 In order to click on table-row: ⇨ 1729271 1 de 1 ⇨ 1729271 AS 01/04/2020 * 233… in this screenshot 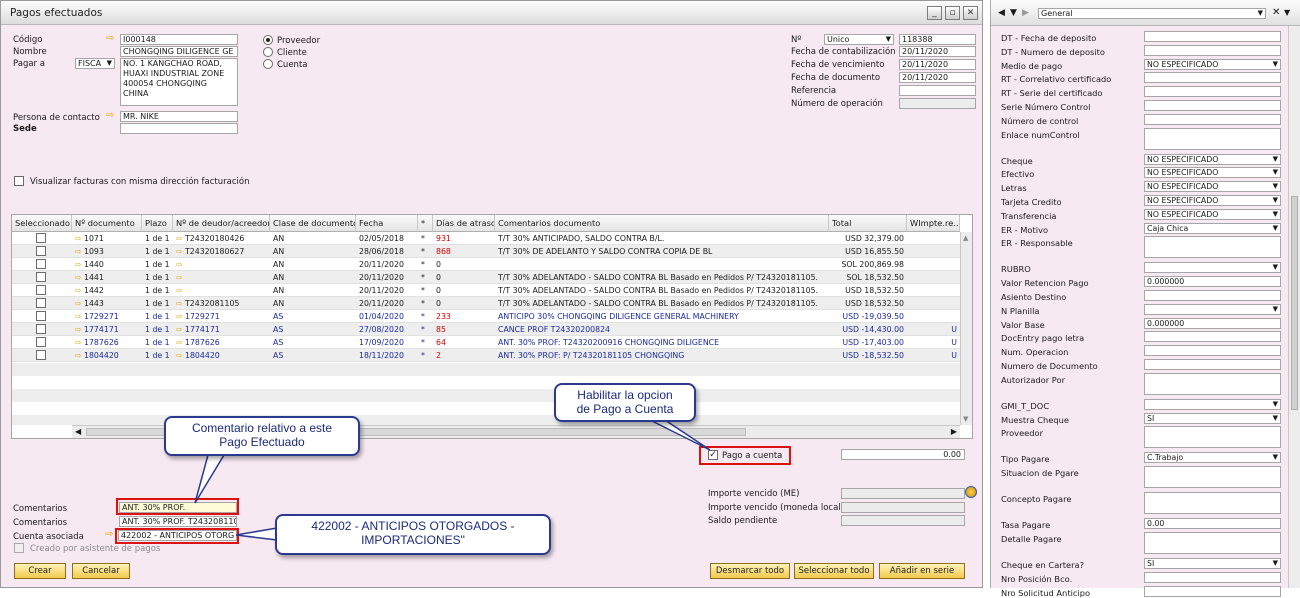, I will do `click(486, 316)`.